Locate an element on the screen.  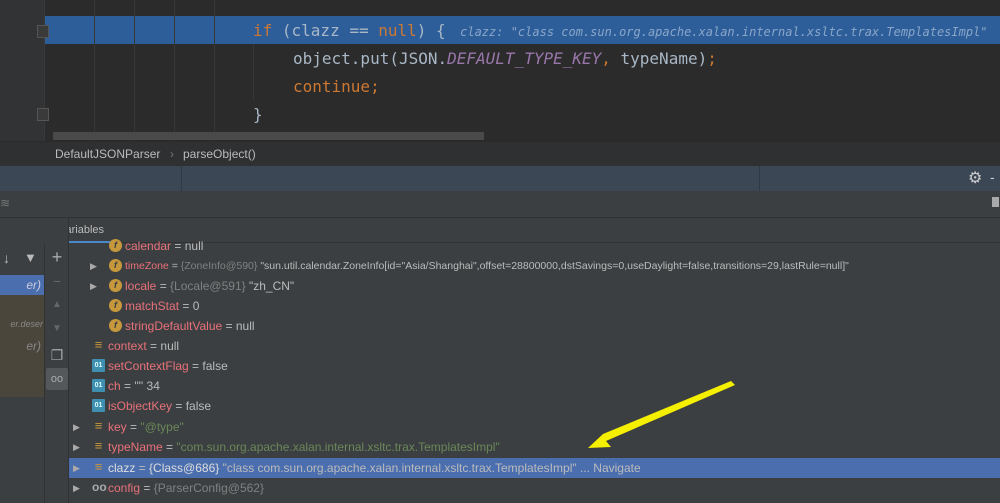
yellow-arrow-icon is located at coordinates (661, 414).